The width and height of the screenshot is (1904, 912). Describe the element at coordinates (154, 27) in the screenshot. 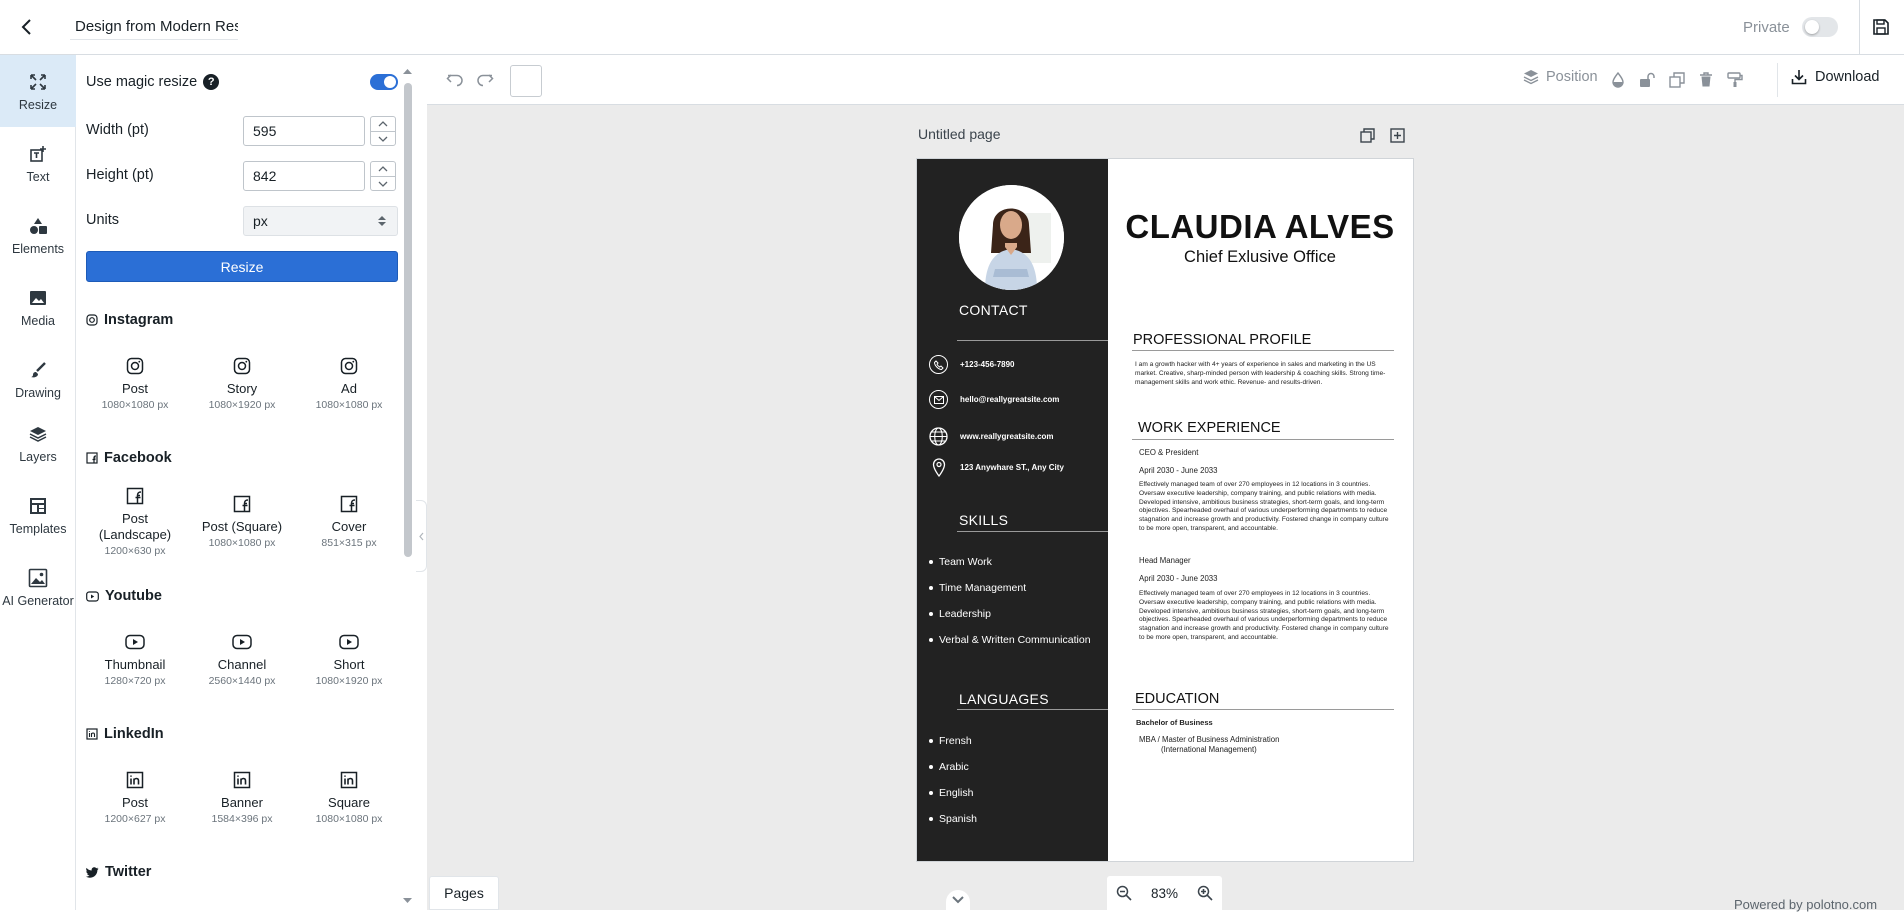

I see `design-title-input: Design from Modern Resu` at that location.